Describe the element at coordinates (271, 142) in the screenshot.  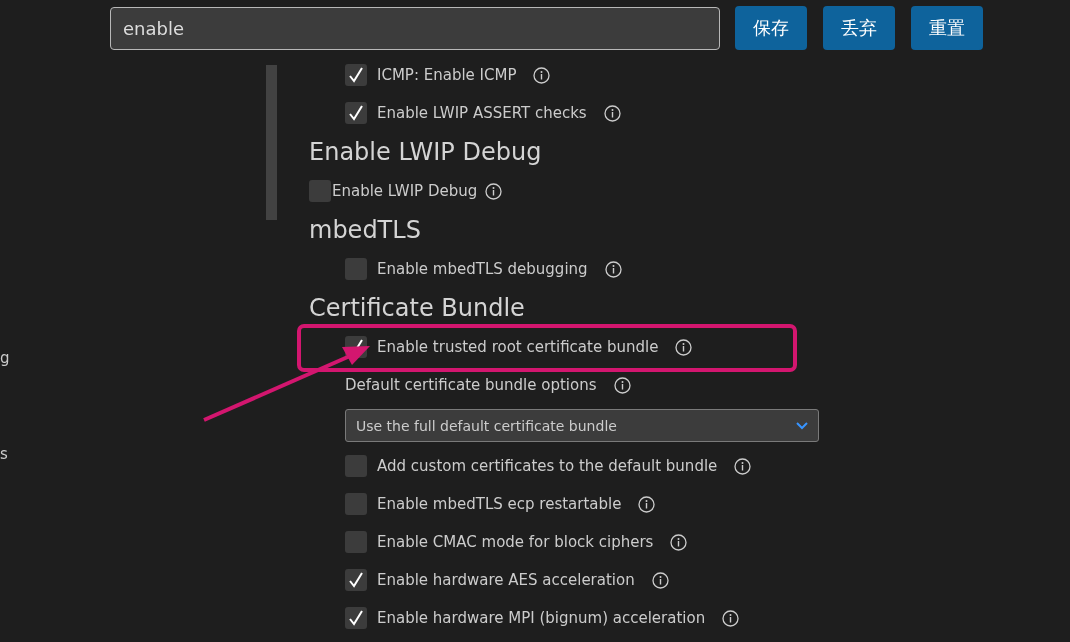
I see `scrollbar-thumb` at that location.